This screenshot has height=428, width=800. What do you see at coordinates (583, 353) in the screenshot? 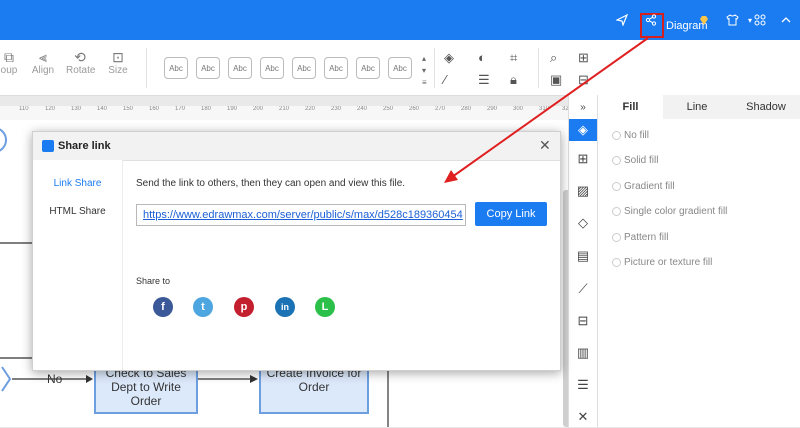
I see `data-icon: ▥` at bounding box center [583, 353].